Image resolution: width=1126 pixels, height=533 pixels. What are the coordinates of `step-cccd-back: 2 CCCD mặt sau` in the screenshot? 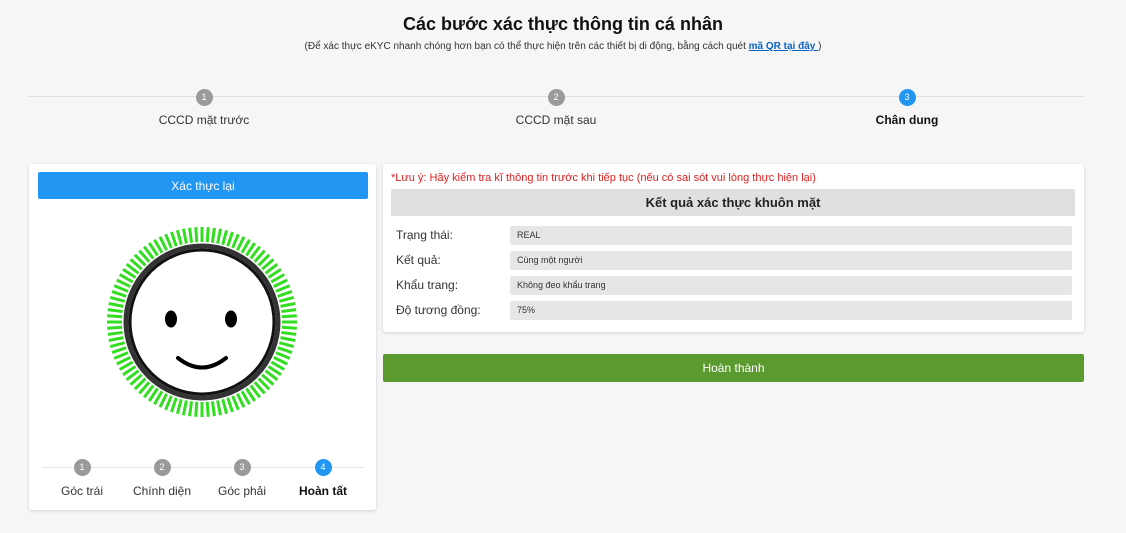 It's located at (556, 108).